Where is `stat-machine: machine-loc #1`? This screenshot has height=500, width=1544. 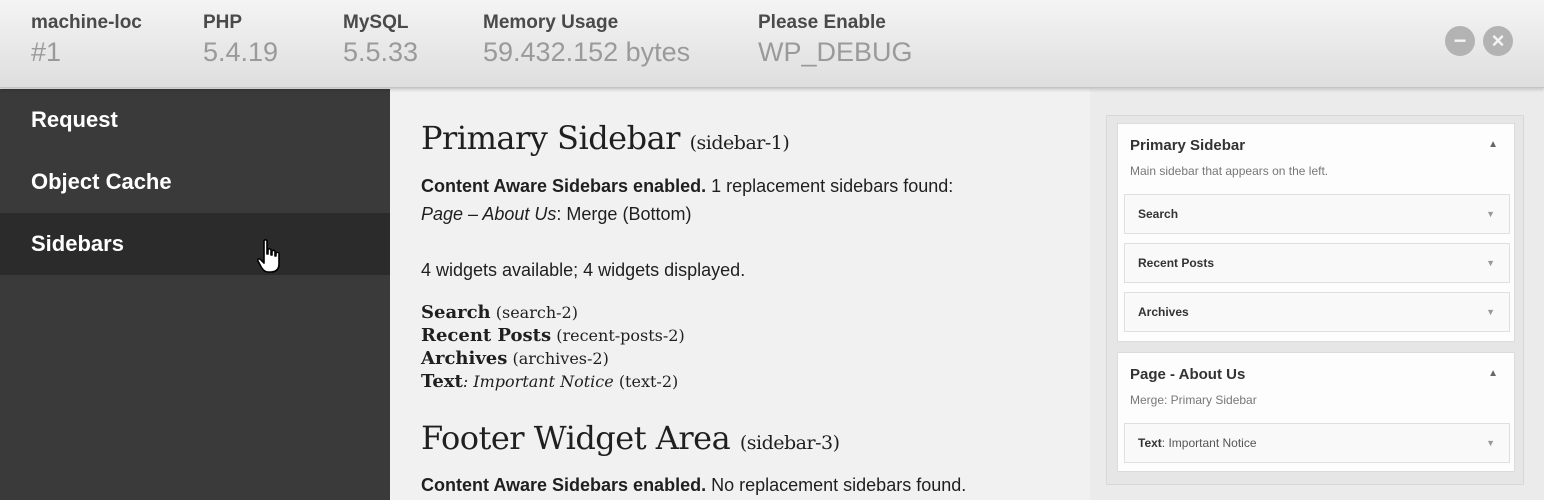
stat-machine: machine-loc #1 is located at coordinates (86, 41).